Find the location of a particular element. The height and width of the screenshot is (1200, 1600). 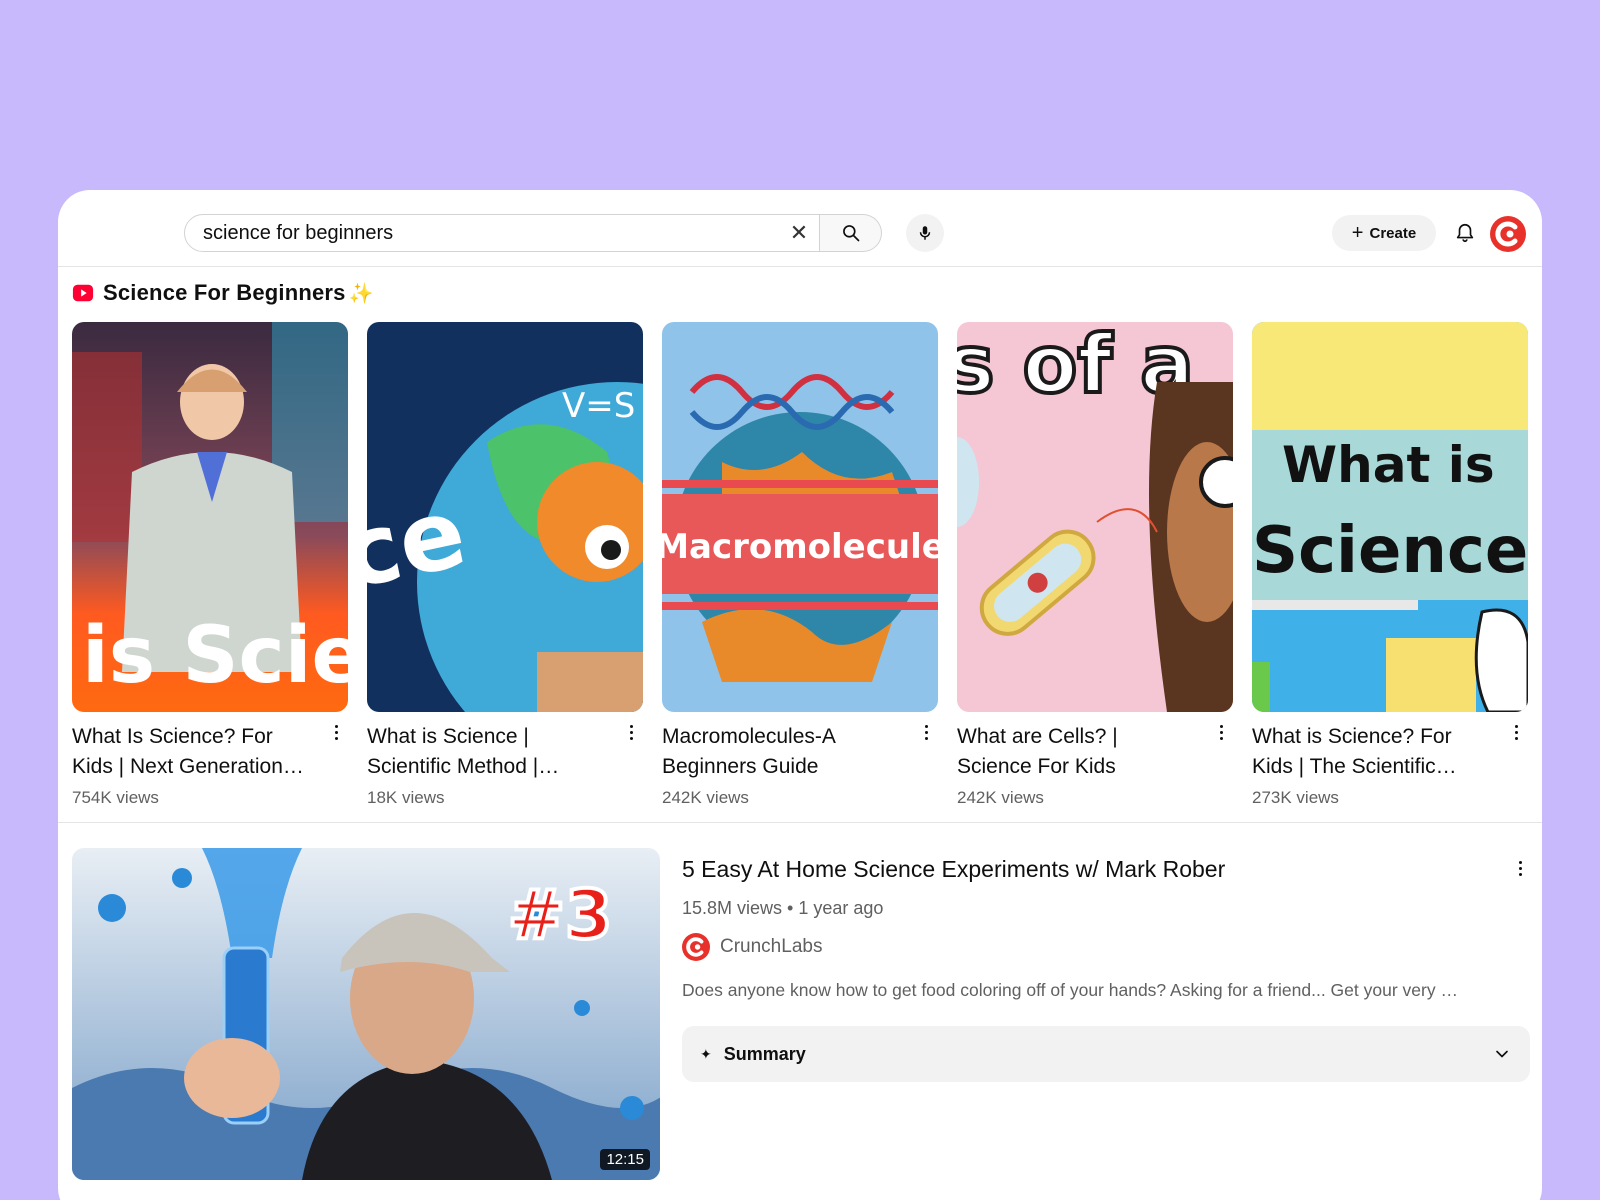

search-input: science for beginners ✕ is located at coordinates (502, 233).